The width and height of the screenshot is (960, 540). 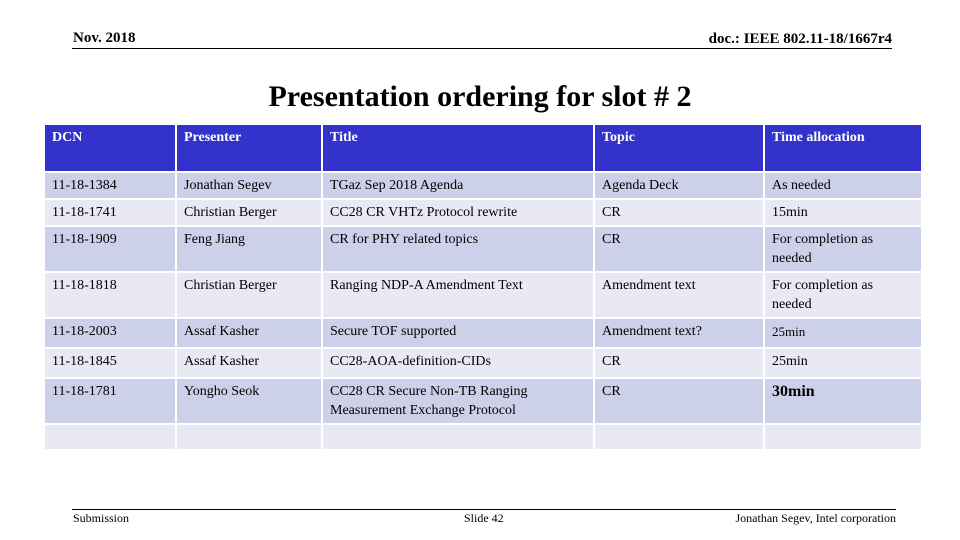 I want to click on cell-title: CC28-AOA-definition-CIDs, so click(x=458, y=363).